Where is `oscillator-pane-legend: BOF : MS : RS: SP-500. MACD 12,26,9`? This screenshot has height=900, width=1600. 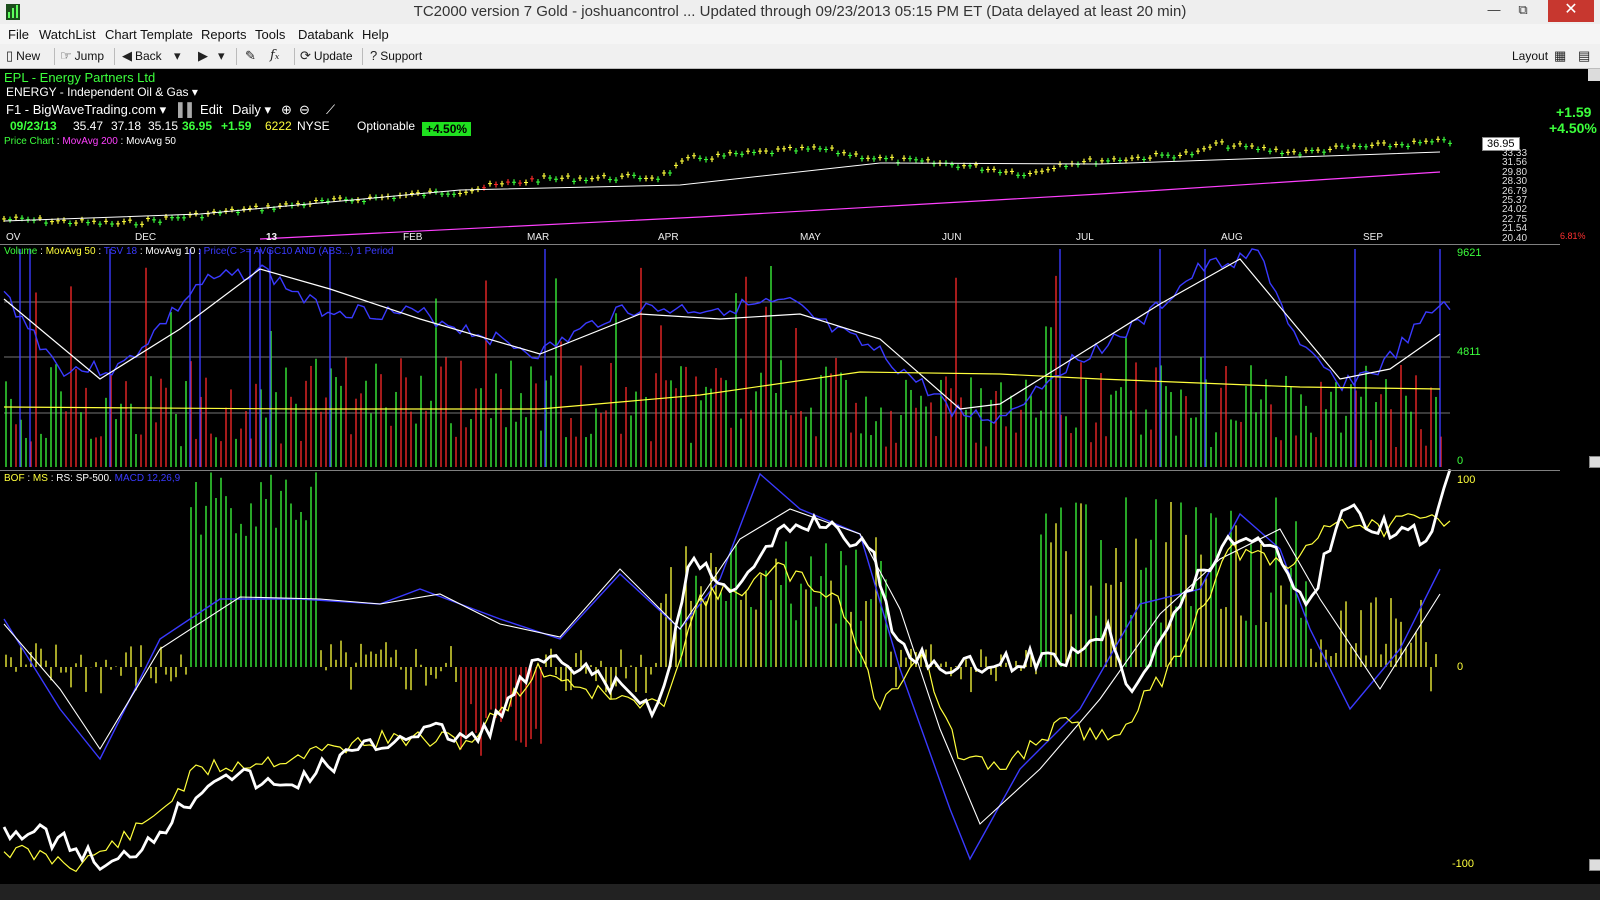
oscillator-pane-legend: BOF : MS : RS: SP-500. MACD 12,26,9 is located at coordinates (92, 478).